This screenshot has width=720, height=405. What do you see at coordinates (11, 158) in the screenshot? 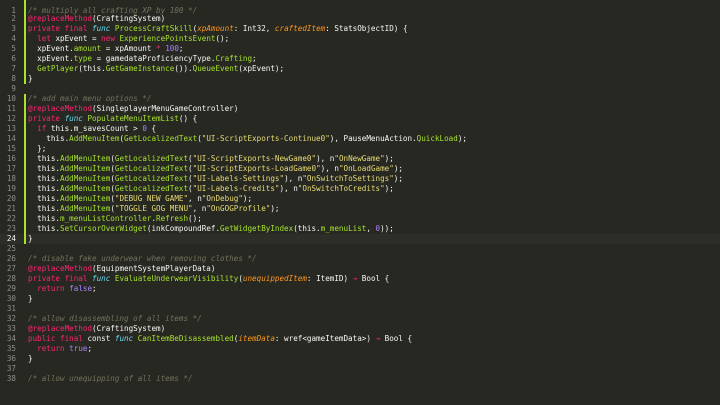
I see `line-number: 16` at bounding box center [11, 158].